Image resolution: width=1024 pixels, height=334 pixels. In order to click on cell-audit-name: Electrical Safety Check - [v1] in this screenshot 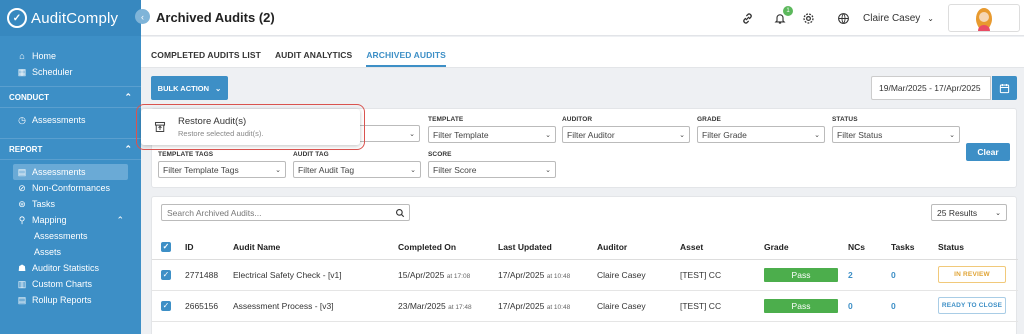, I will do `click(315, 275)`.